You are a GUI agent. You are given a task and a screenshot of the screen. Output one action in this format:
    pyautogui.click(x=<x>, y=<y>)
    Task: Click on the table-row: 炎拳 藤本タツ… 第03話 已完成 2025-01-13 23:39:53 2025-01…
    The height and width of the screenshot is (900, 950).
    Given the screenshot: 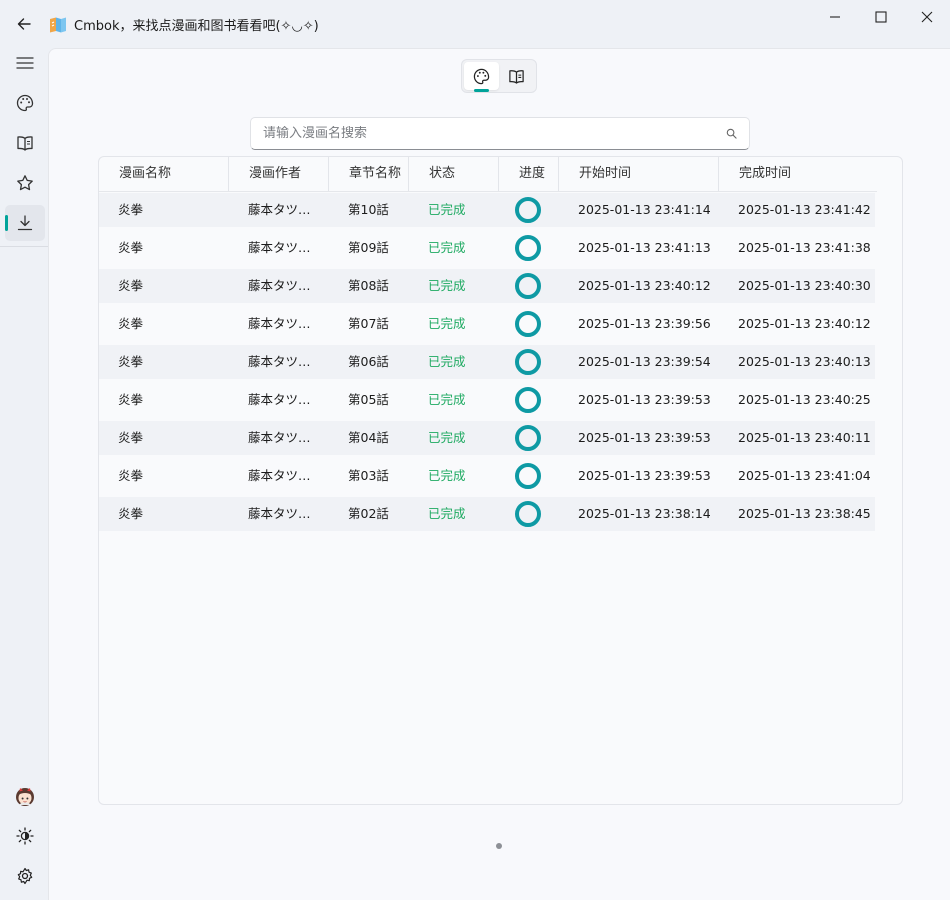 What is the action you would take?
    pyautogui.click(x=487, y=476)
    